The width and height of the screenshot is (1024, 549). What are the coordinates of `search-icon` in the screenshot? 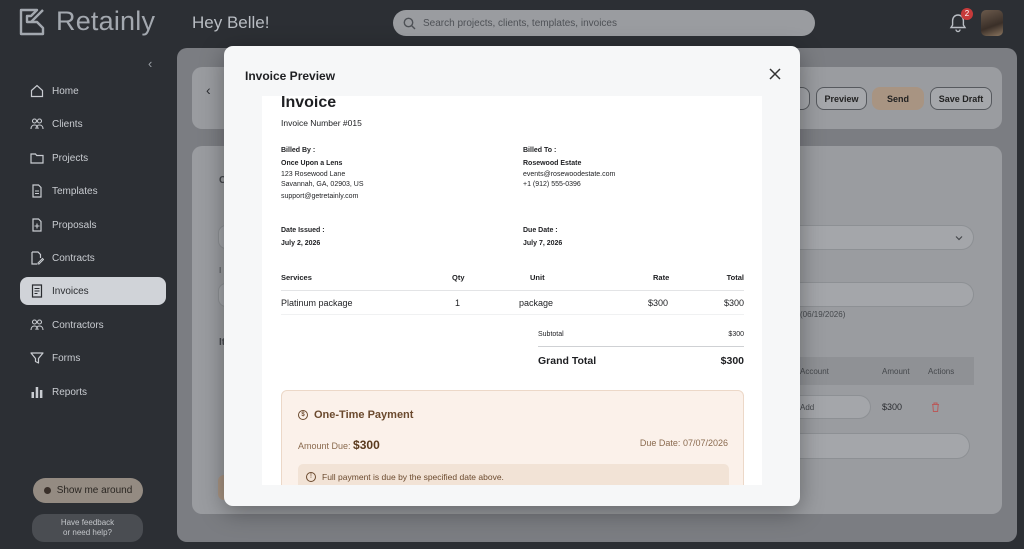 It's located at (409, 23).